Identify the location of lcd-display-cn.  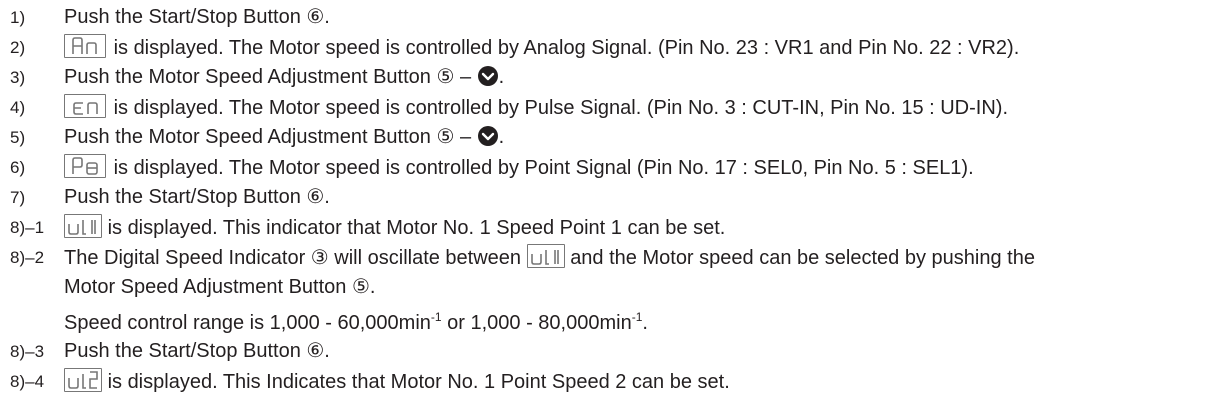
(85, 106).